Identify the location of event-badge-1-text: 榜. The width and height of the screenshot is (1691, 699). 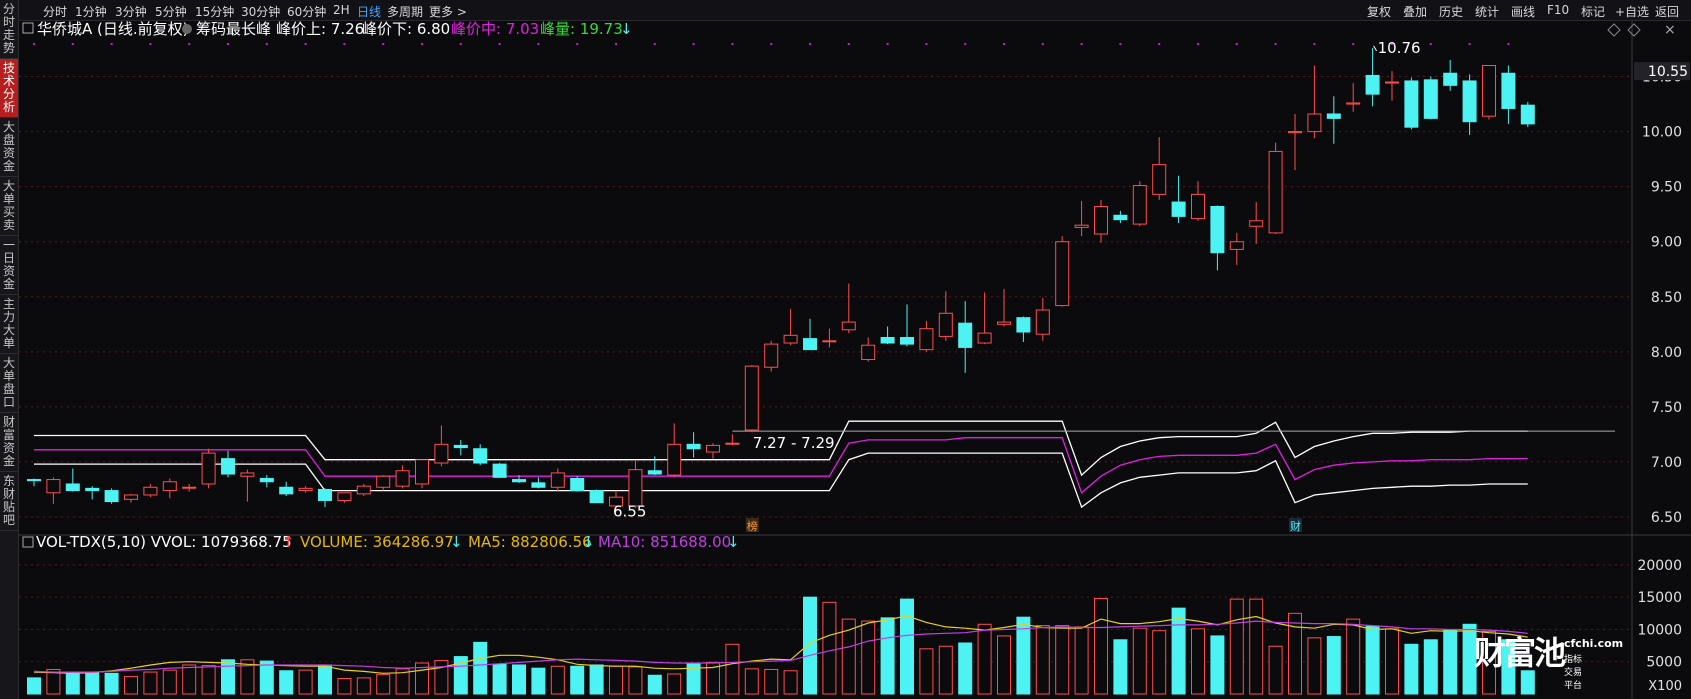
(752, 526).